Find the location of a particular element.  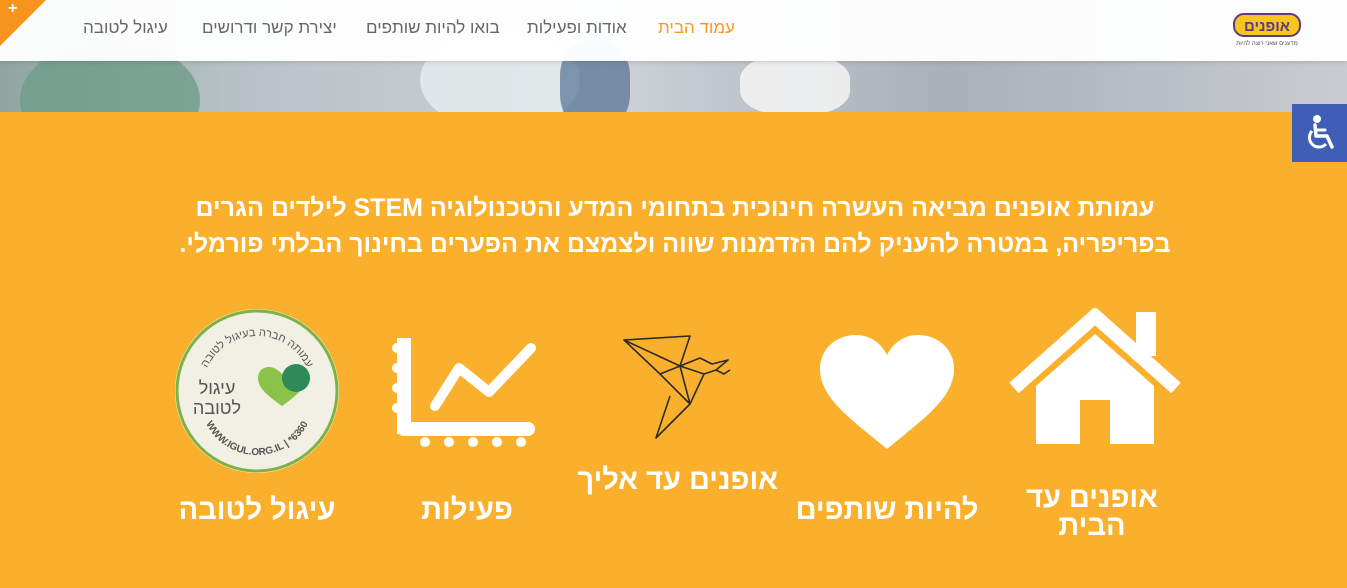

plus-icon: + is located at coordinates (12, 9).